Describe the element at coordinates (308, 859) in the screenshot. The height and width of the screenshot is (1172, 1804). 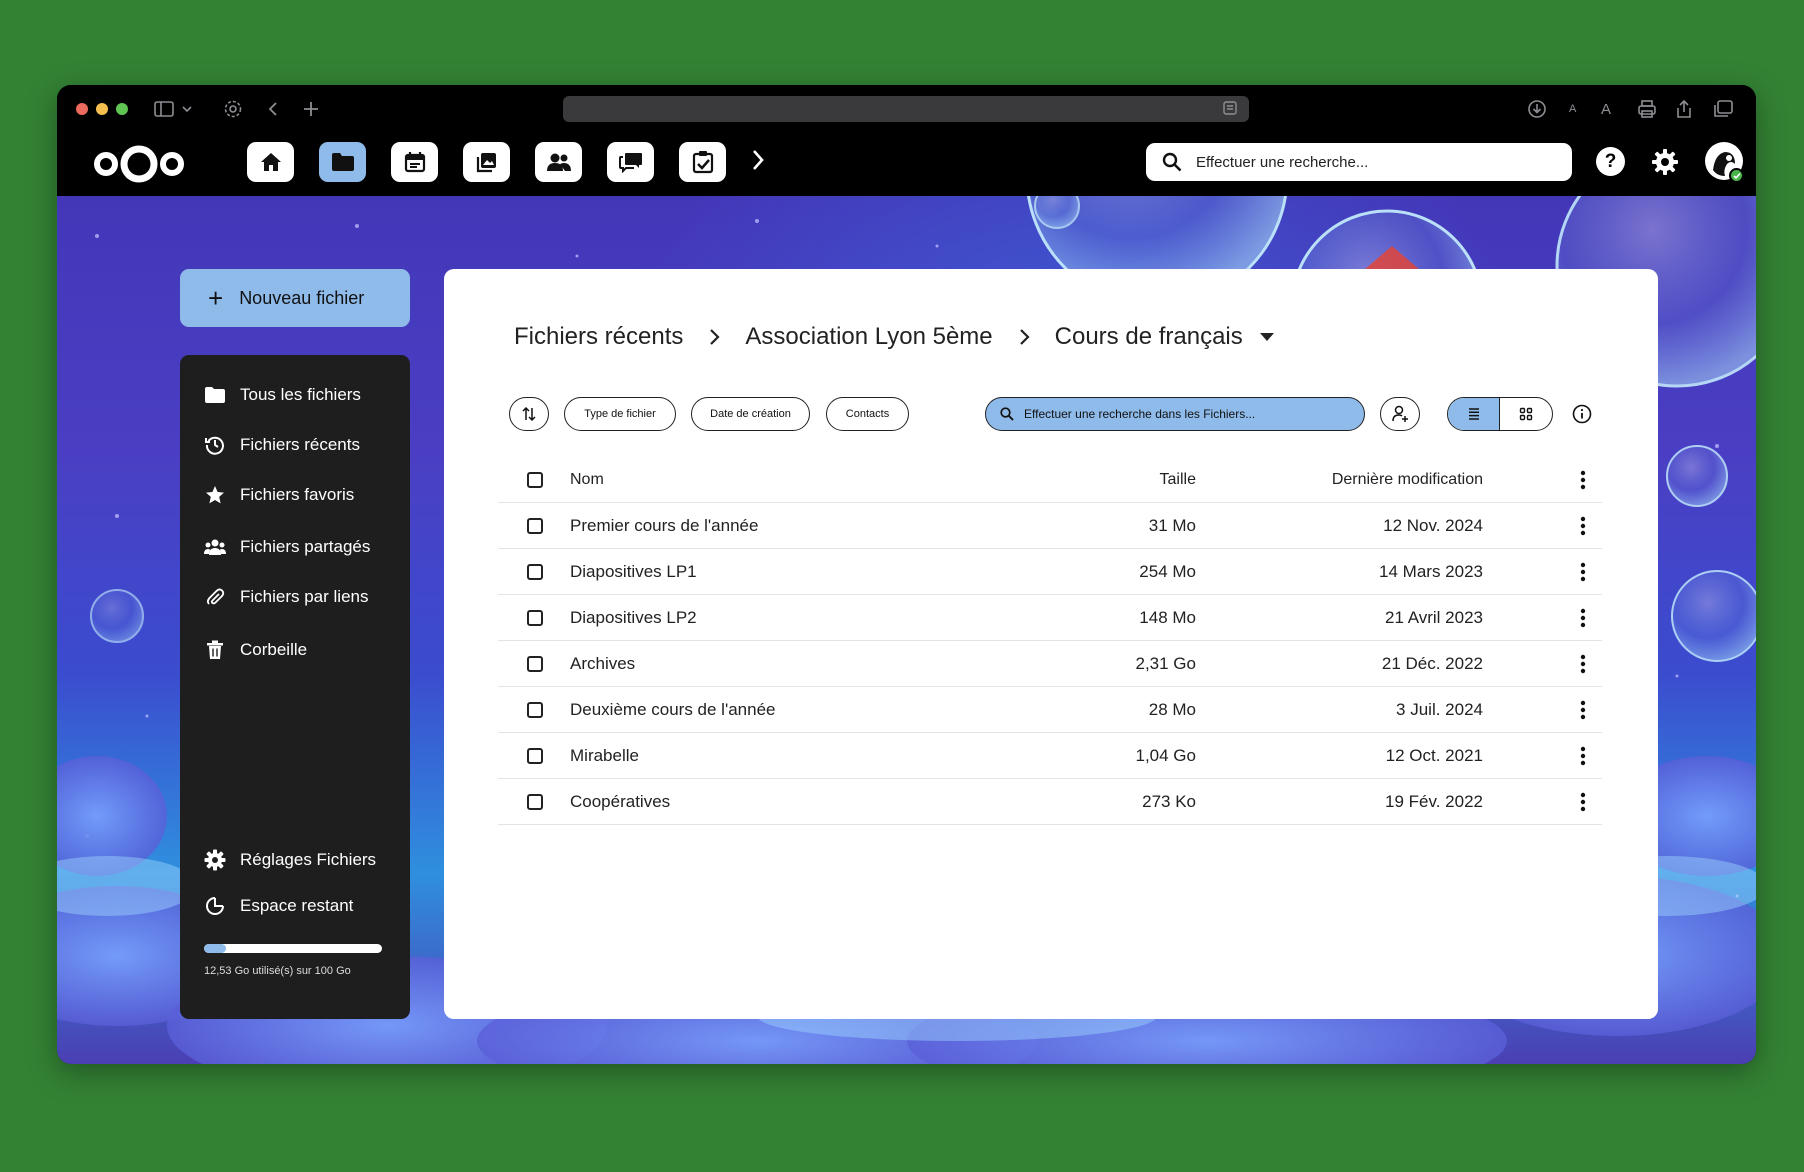
I see `files-settings-label: Réglages Fichiers` at that location.